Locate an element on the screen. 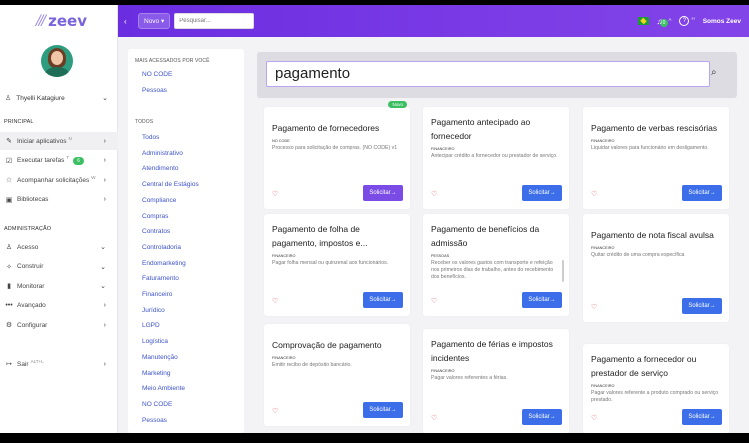 This screenshot has height=443, width=749. category-link: Compras is located at coordinates (155, 216).